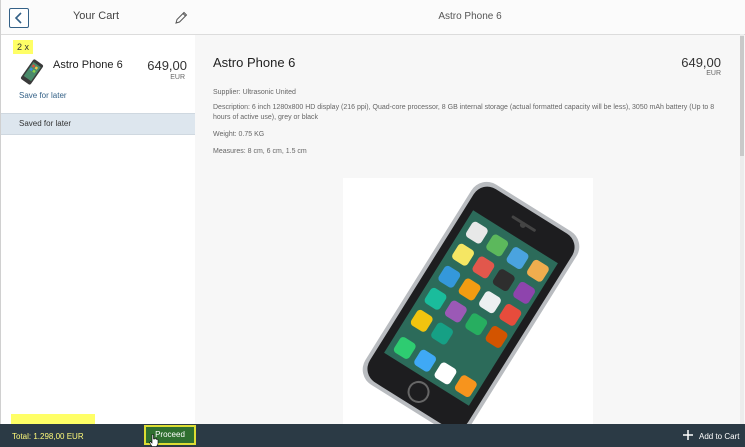 This screenshot has height=447, width=745. Describe the element at coordinates (32, 72) in the screenshot. I see `phone-thumbnail` at that location.